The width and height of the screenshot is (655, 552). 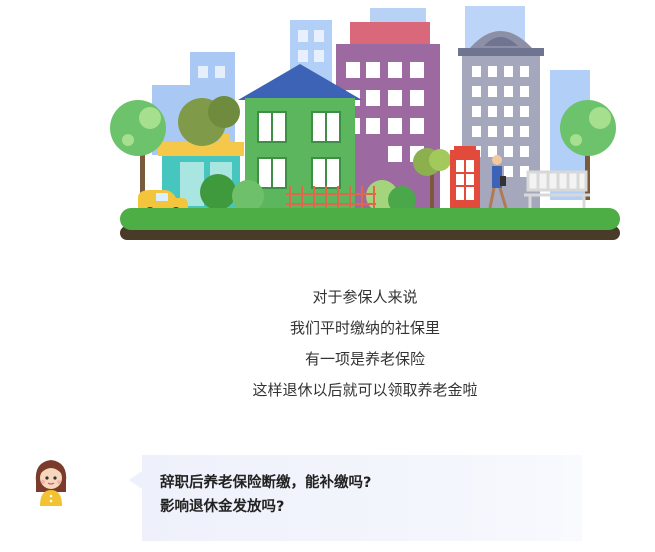 I want to click on intro-line: 对于参保人来说, so click(x=365, y=297).